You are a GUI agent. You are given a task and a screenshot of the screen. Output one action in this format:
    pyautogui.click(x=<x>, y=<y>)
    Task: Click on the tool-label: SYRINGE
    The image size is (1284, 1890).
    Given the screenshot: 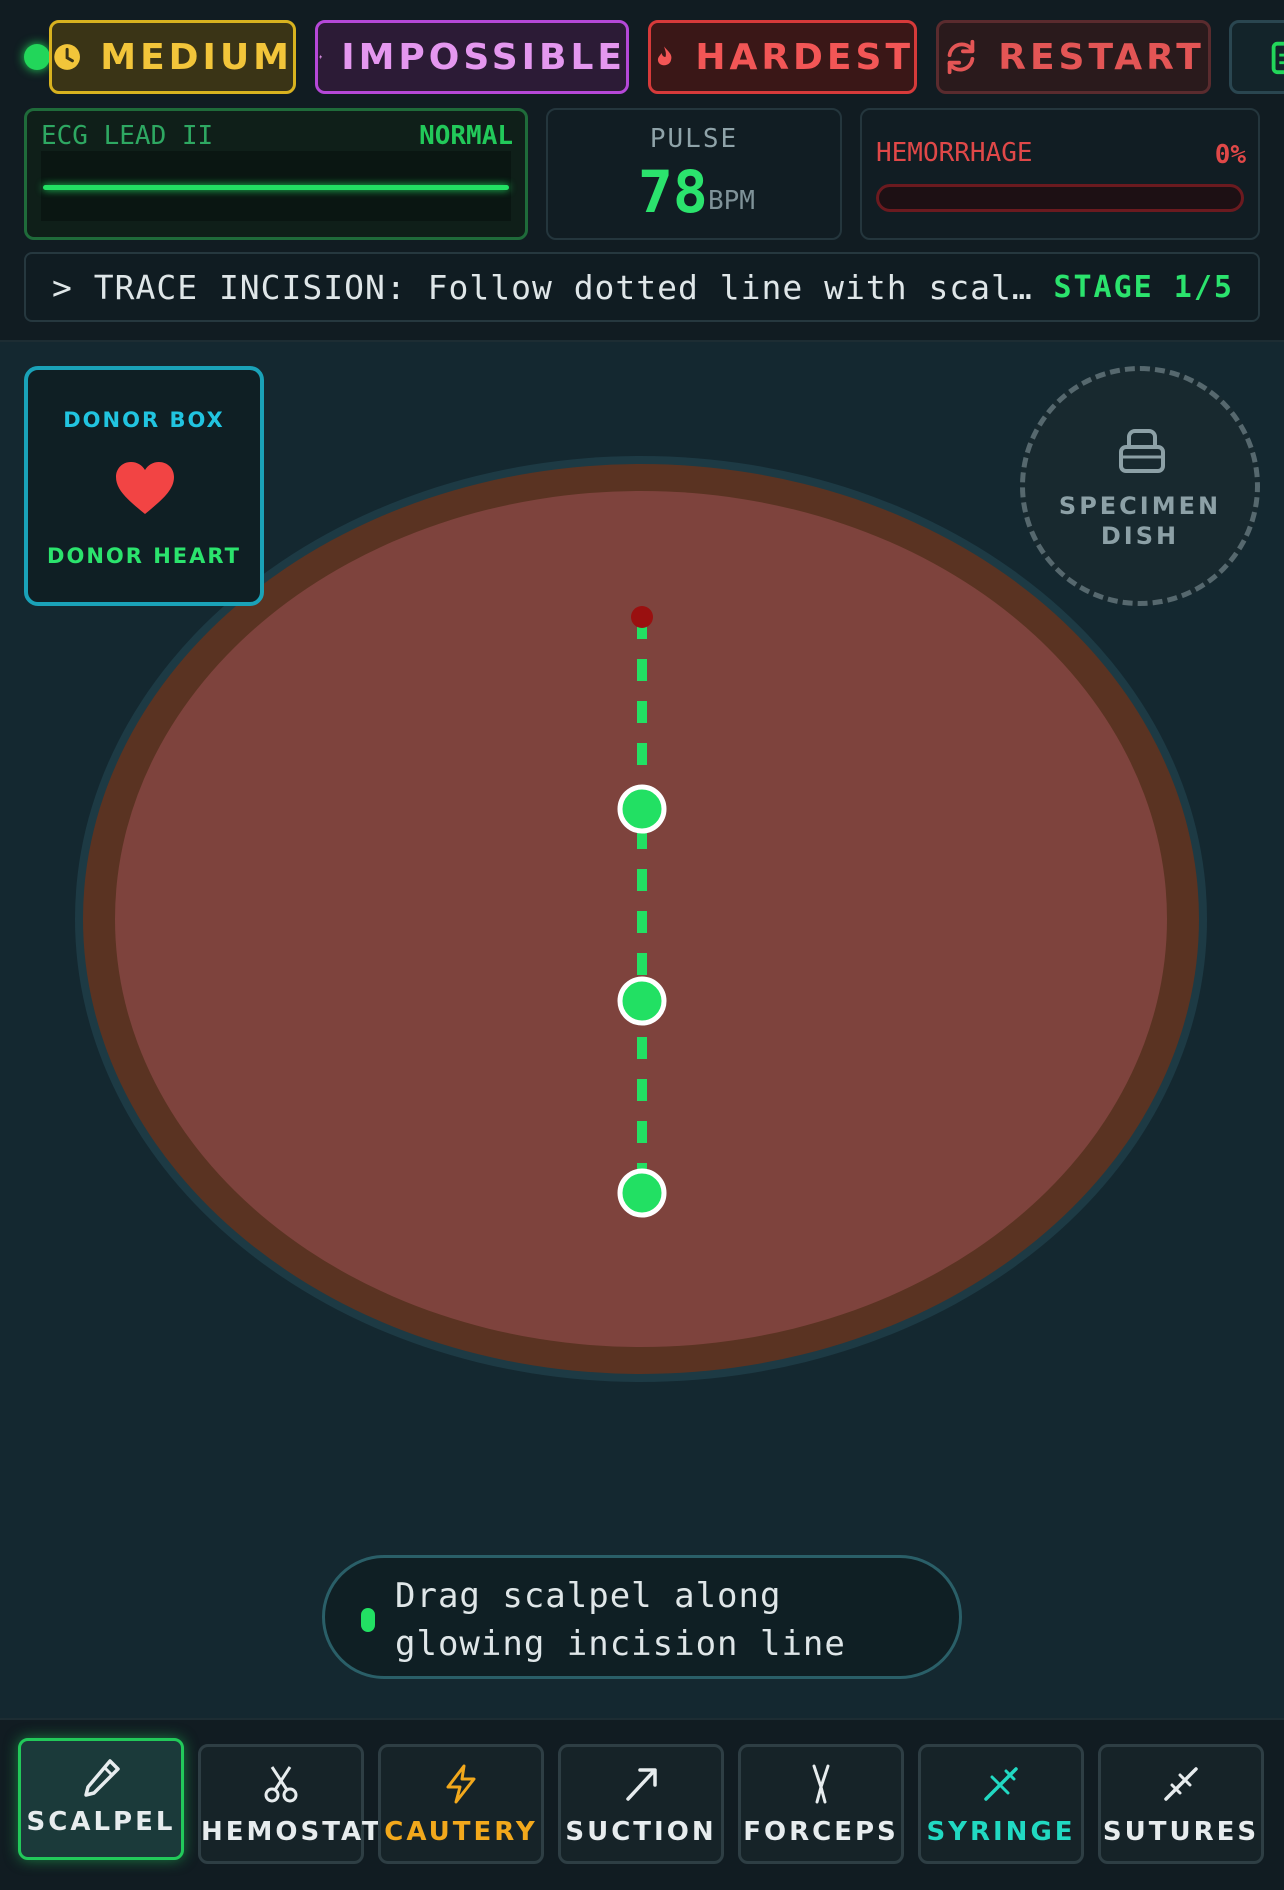 What is the action you would take?
    pyautogui.click(x=1001, y=1832)
    